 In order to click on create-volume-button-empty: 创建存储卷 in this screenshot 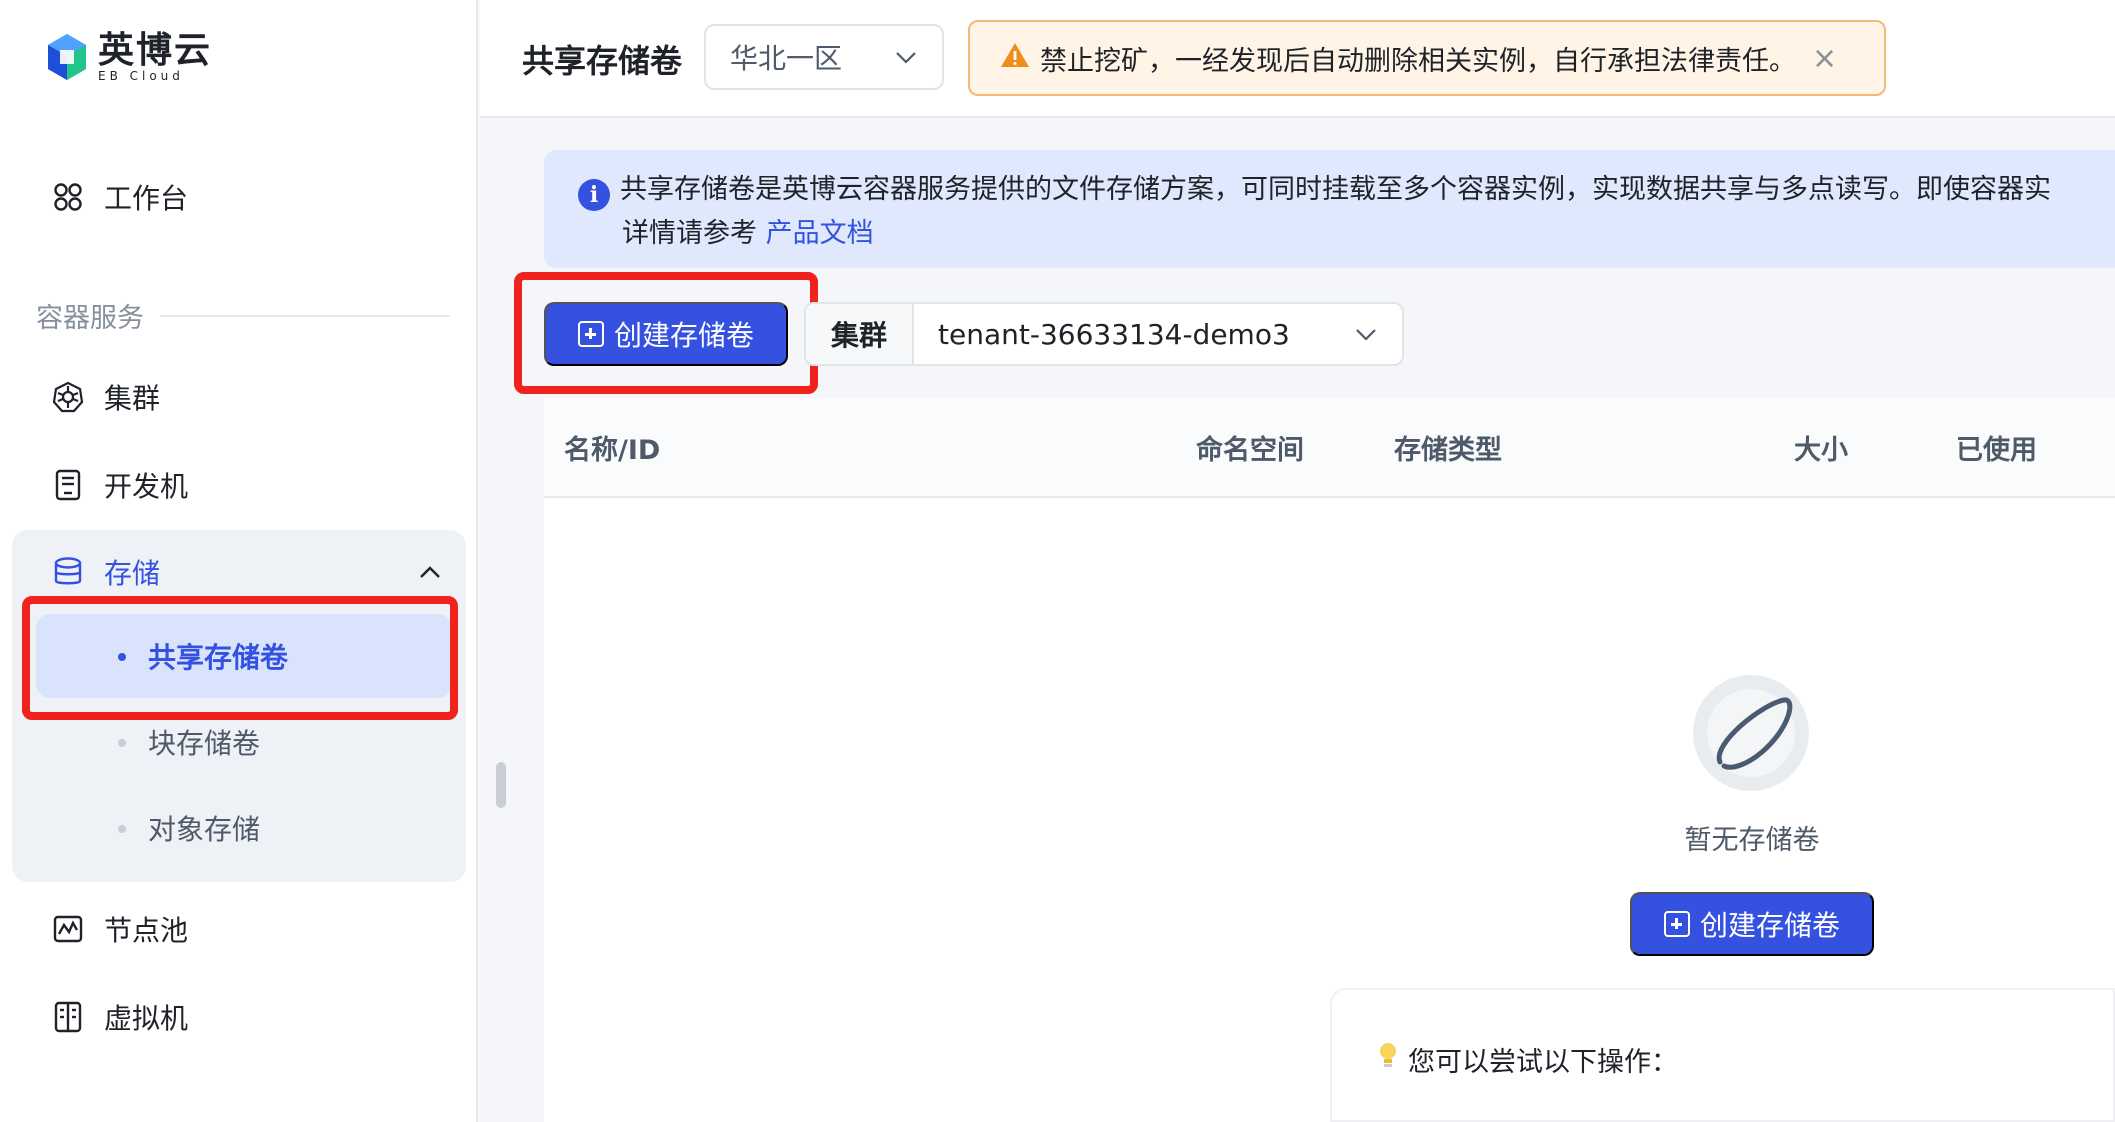, I will do `click(1752, 924)`.